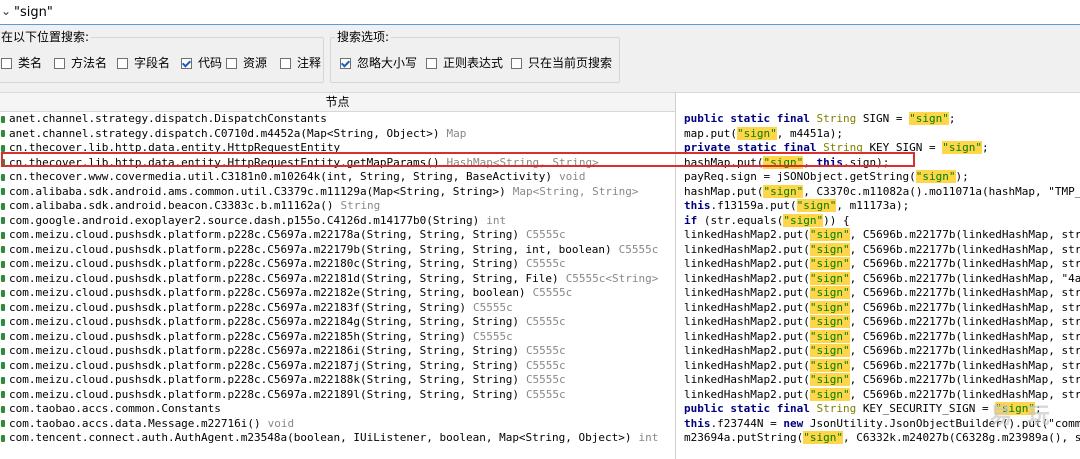 This screenshot has width=1080, height=459. I want to click on result-return-type: int, so click(648, 437).